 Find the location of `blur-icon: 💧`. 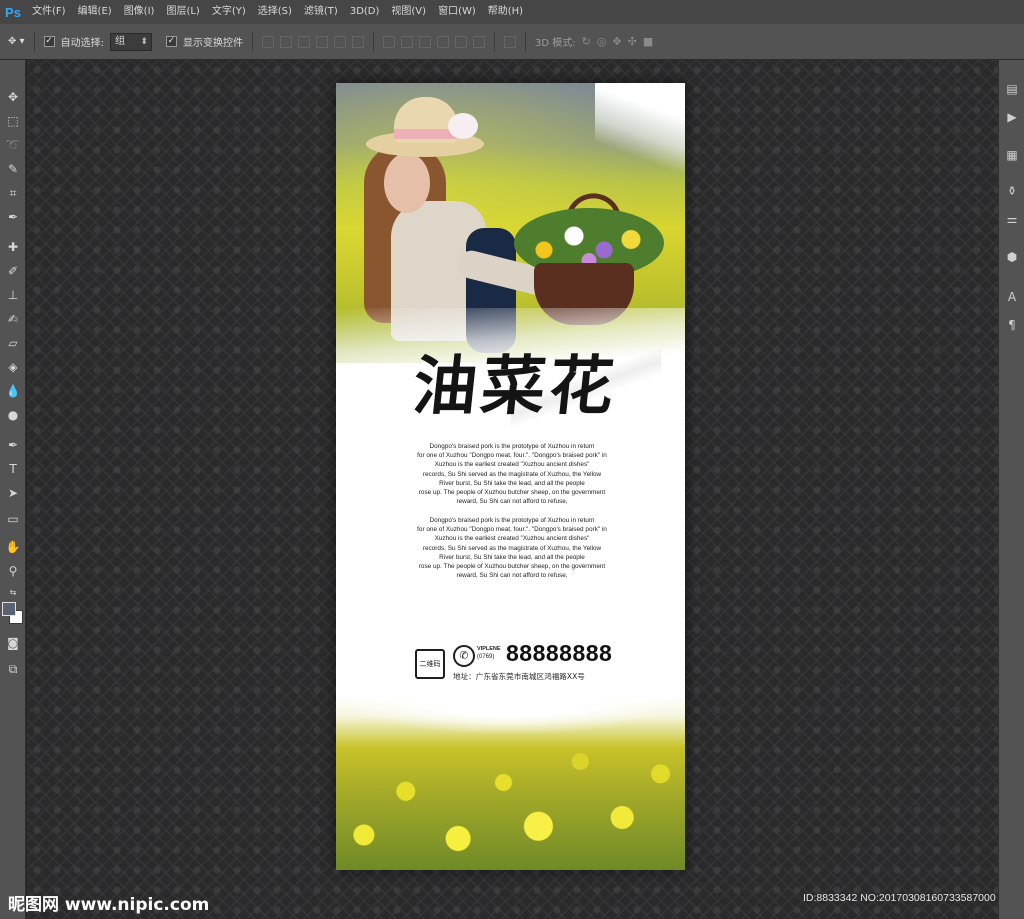

blur-icon: 💧 is located at coordinates (13, 391).